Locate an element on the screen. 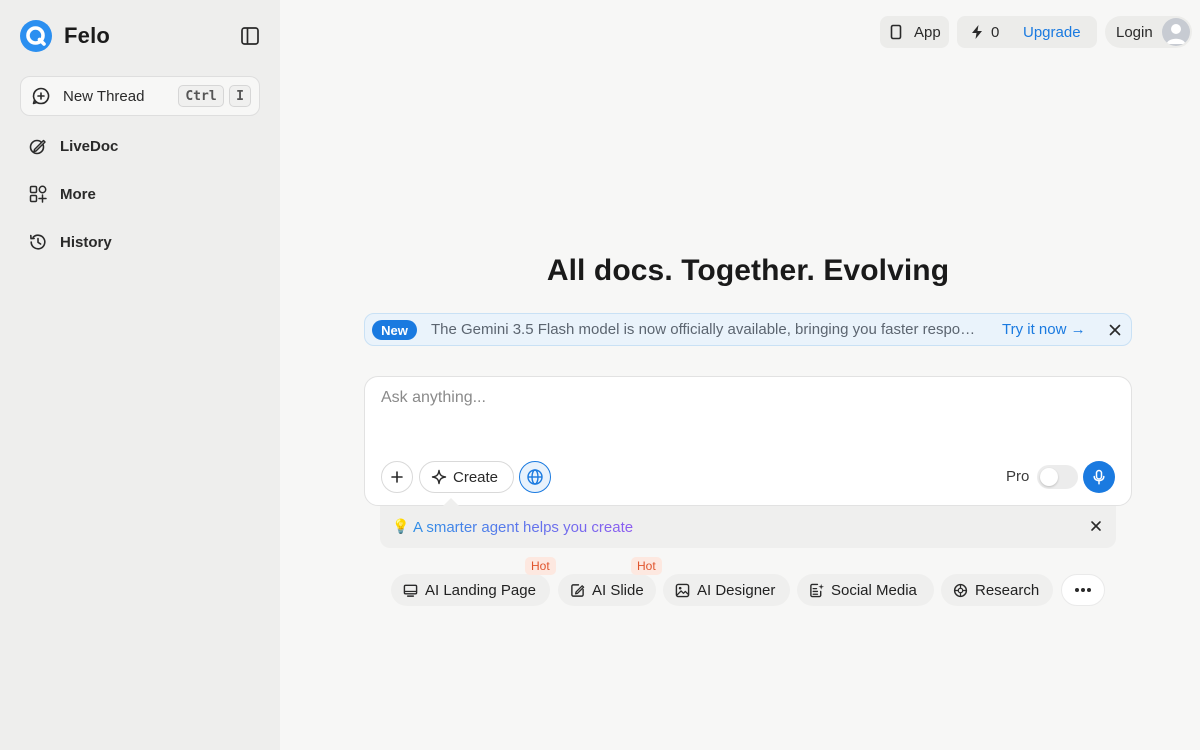  sidebar-item-history: History is located at coordinates (140, 242).